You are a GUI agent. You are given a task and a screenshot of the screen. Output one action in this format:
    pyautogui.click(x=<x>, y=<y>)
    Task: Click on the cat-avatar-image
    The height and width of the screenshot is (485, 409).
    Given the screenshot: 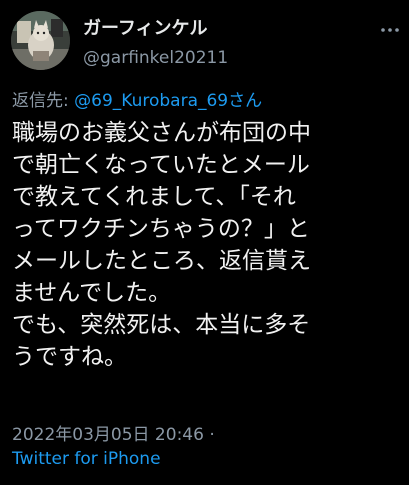 What is the action you would take?
    pyautogui.click(x=40, y=40)
    